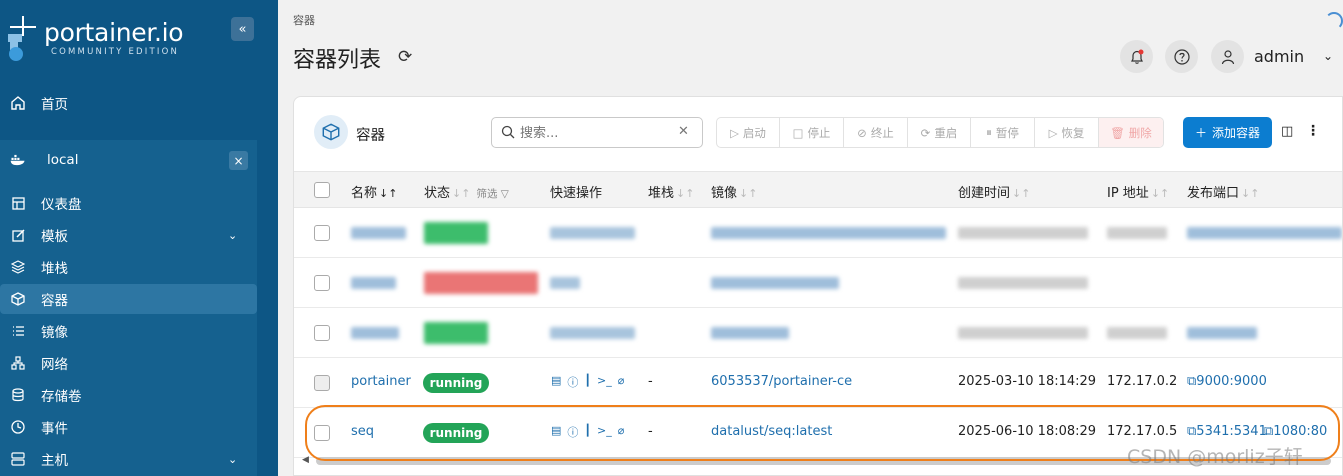  I want to click on sidebar-item-host: 主机 ⌄, so click(139, 459).